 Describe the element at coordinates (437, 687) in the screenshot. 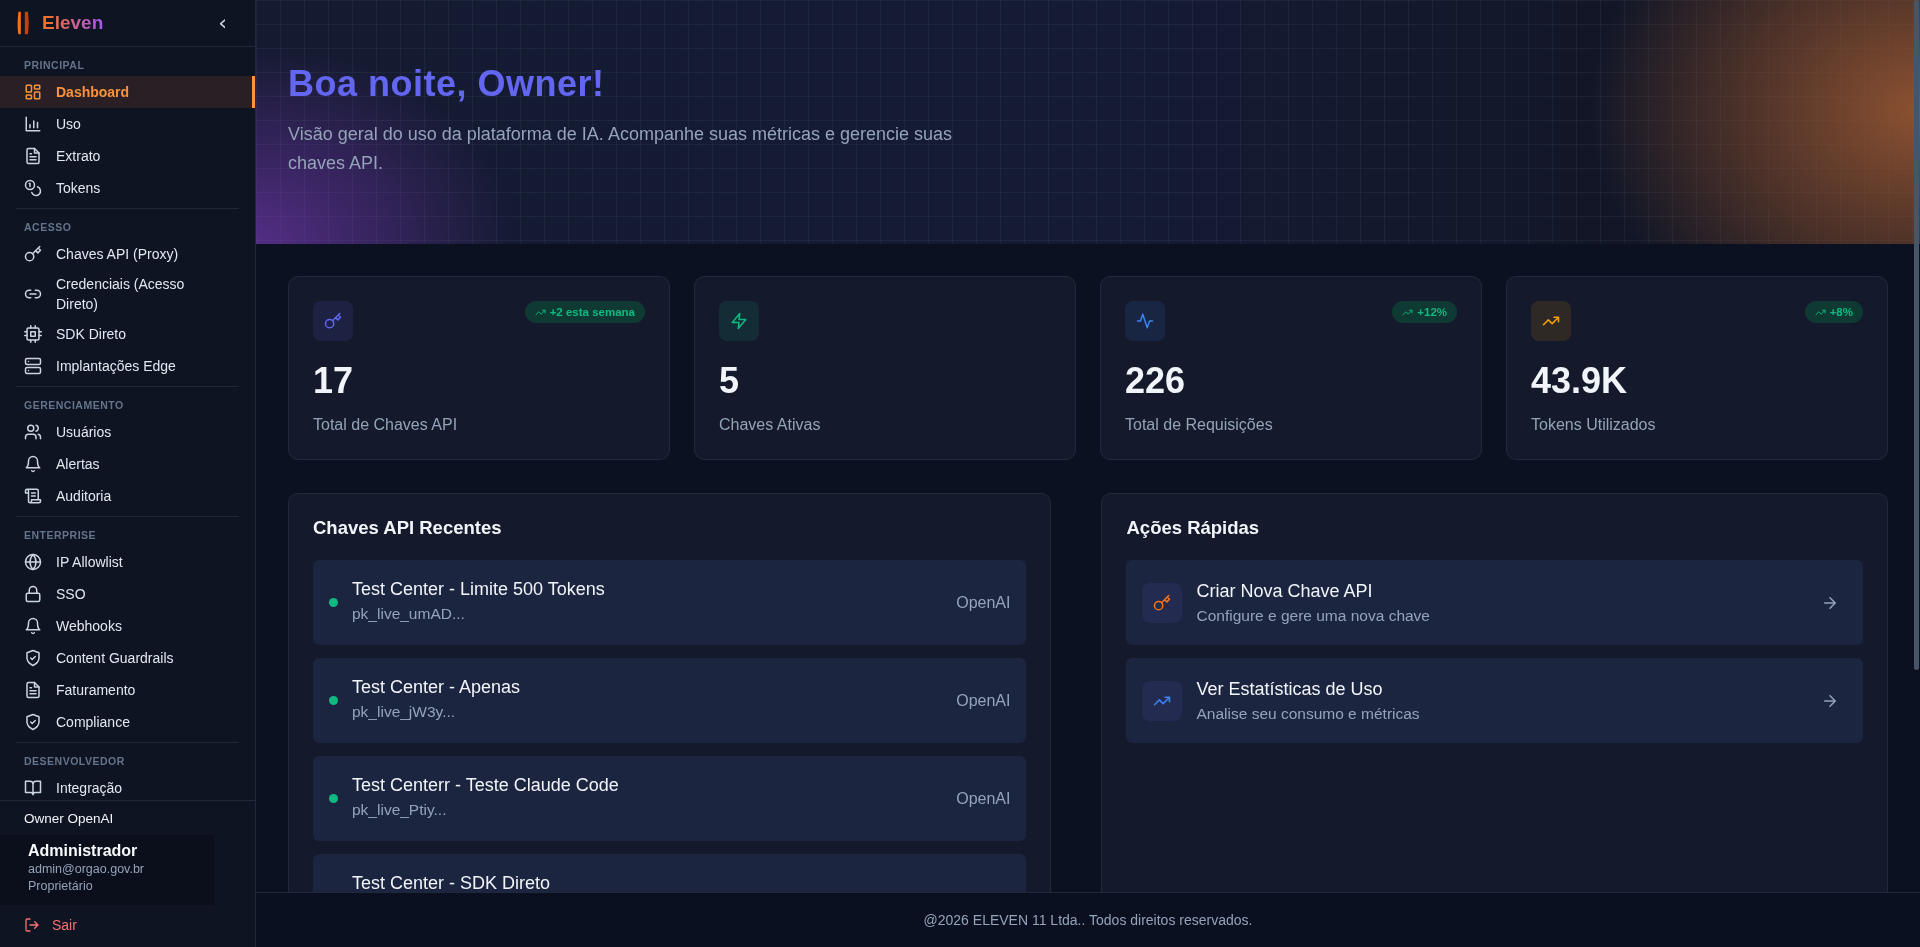

I see `key-name: Test Center - Apenas` at that location.